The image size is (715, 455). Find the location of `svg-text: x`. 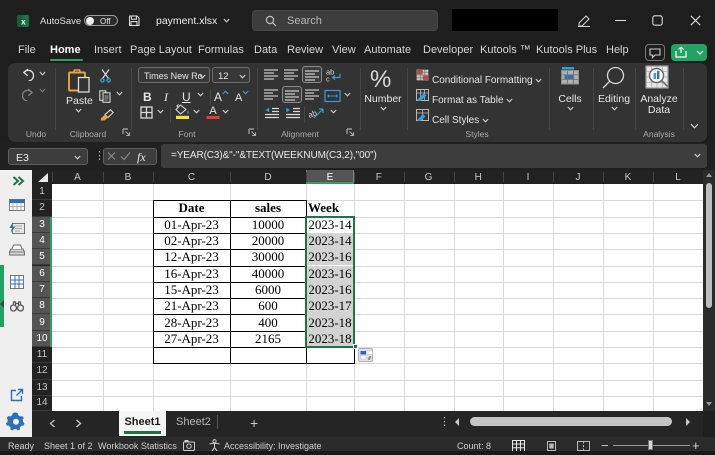

svg-text: x is located at coordinates (23, 21).